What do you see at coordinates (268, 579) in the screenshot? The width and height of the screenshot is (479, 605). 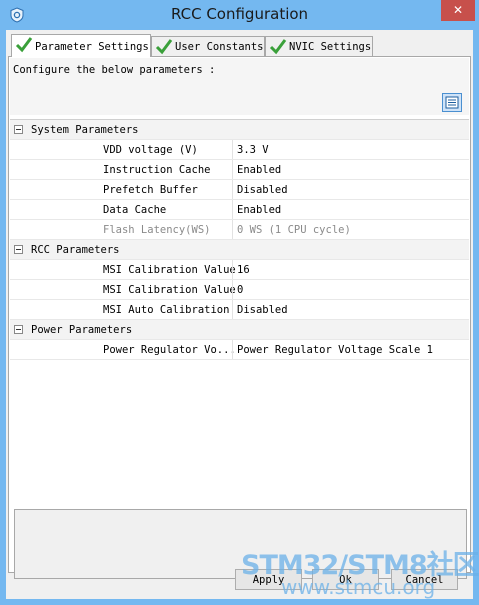 I see `apply-button: Apply` at bounding box center [268, 579].